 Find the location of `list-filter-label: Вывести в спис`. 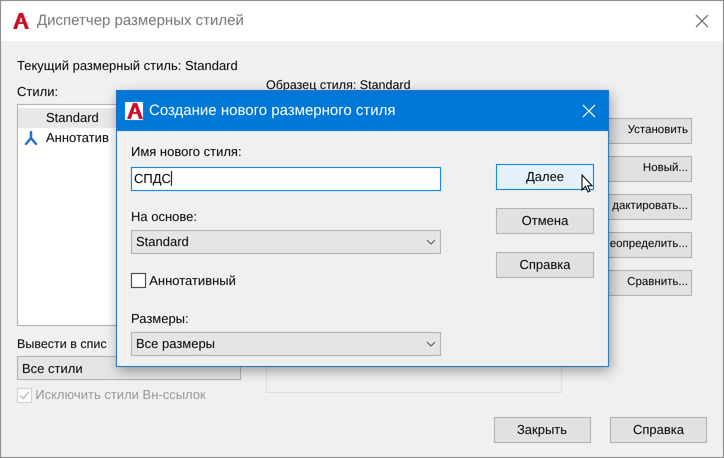

list-filter-label: Вывести в спис is located at coordinates (62, 344).